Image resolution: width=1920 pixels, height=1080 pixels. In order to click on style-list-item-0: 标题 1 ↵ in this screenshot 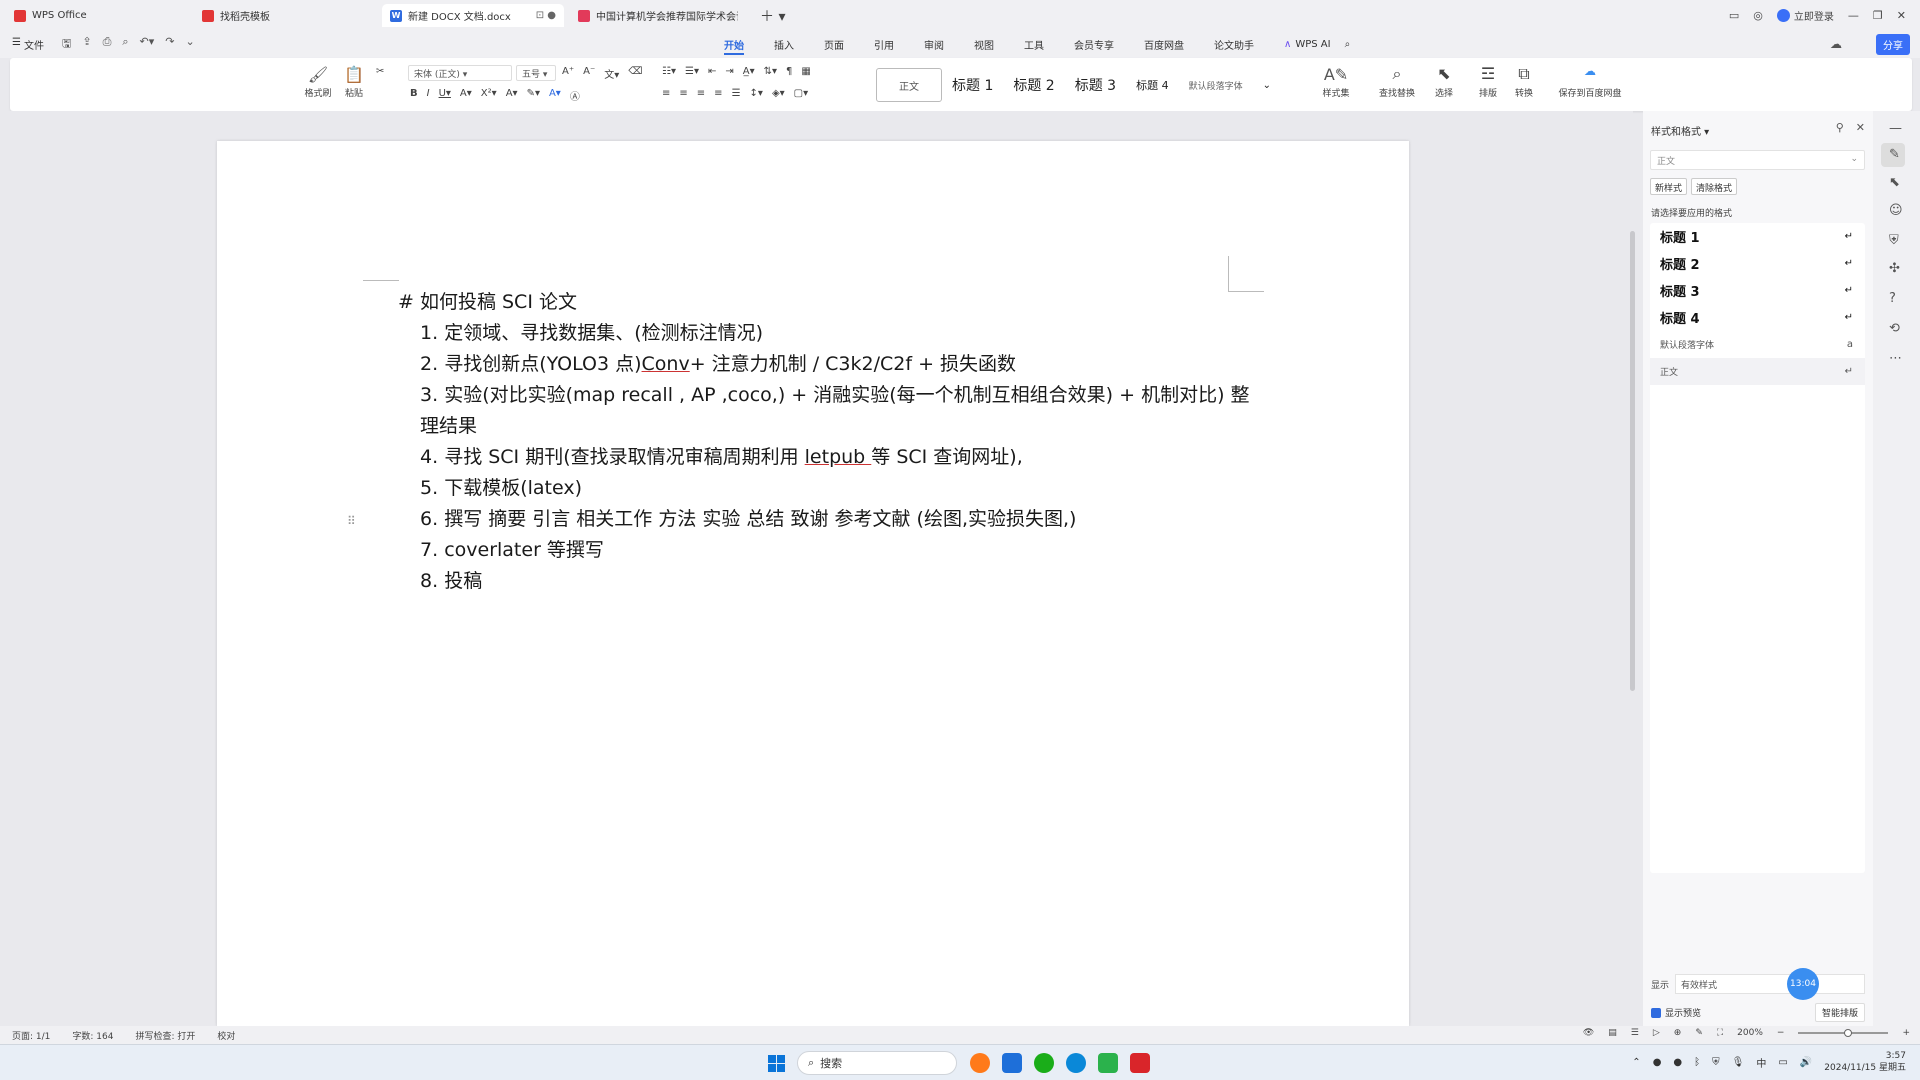, I will do `click(1757, 236)`.